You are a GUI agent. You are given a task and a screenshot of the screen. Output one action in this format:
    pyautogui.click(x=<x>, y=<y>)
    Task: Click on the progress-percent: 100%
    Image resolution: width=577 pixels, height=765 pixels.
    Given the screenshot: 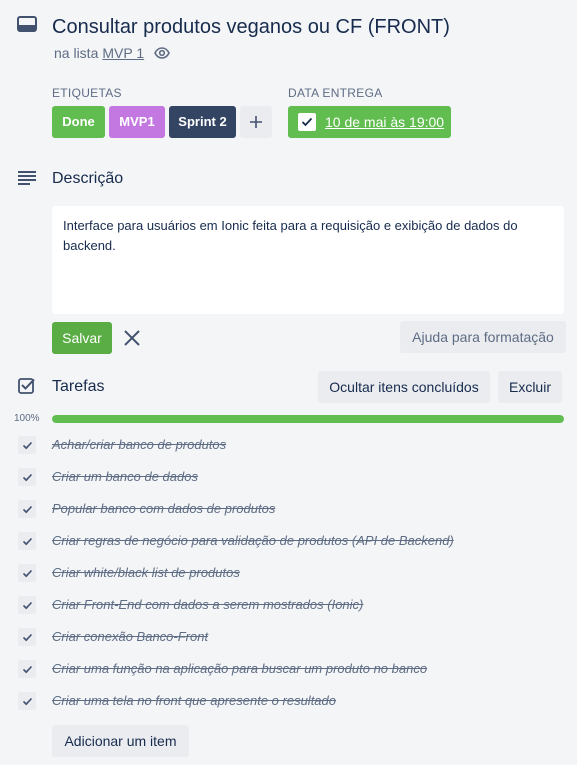 What is the action you would take?
    pyautogui.click(x=27, y=418)
    